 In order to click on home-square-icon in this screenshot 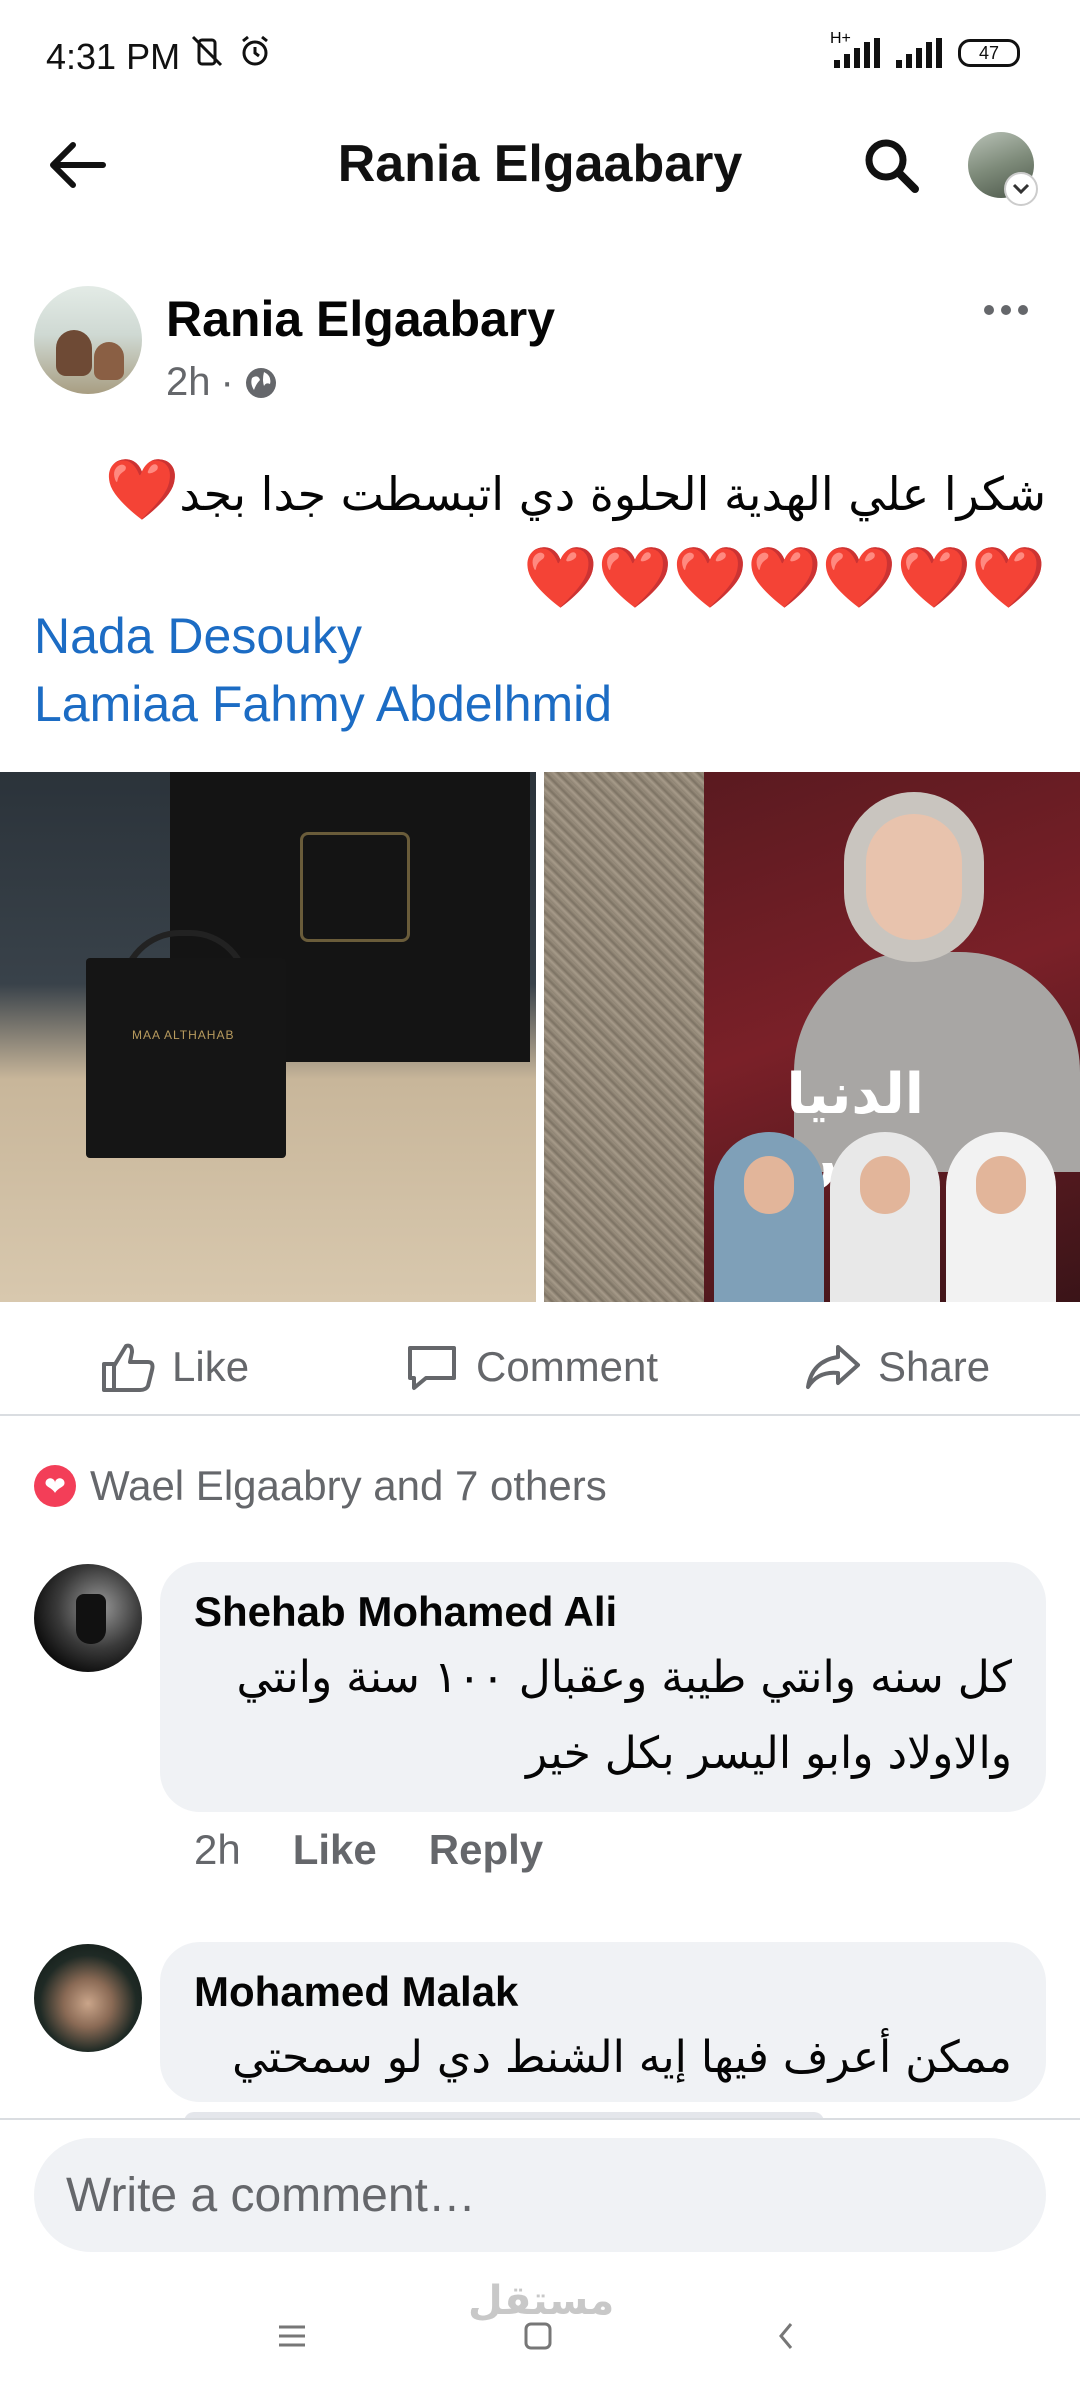, I will do `click(538, 2336)`.